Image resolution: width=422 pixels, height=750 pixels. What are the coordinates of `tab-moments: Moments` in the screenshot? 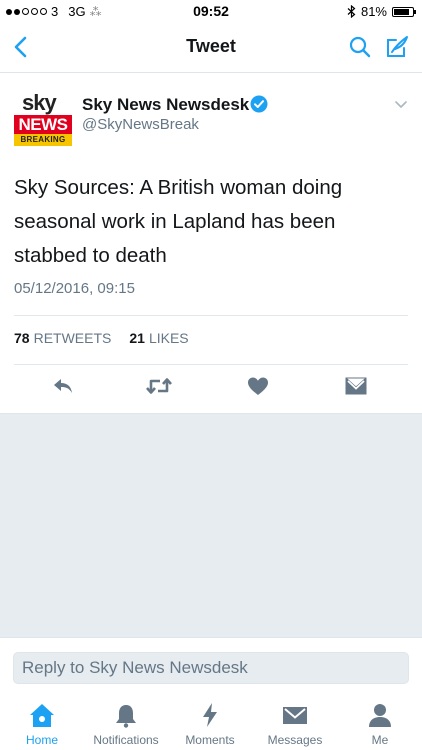 It's located at (210, 721).